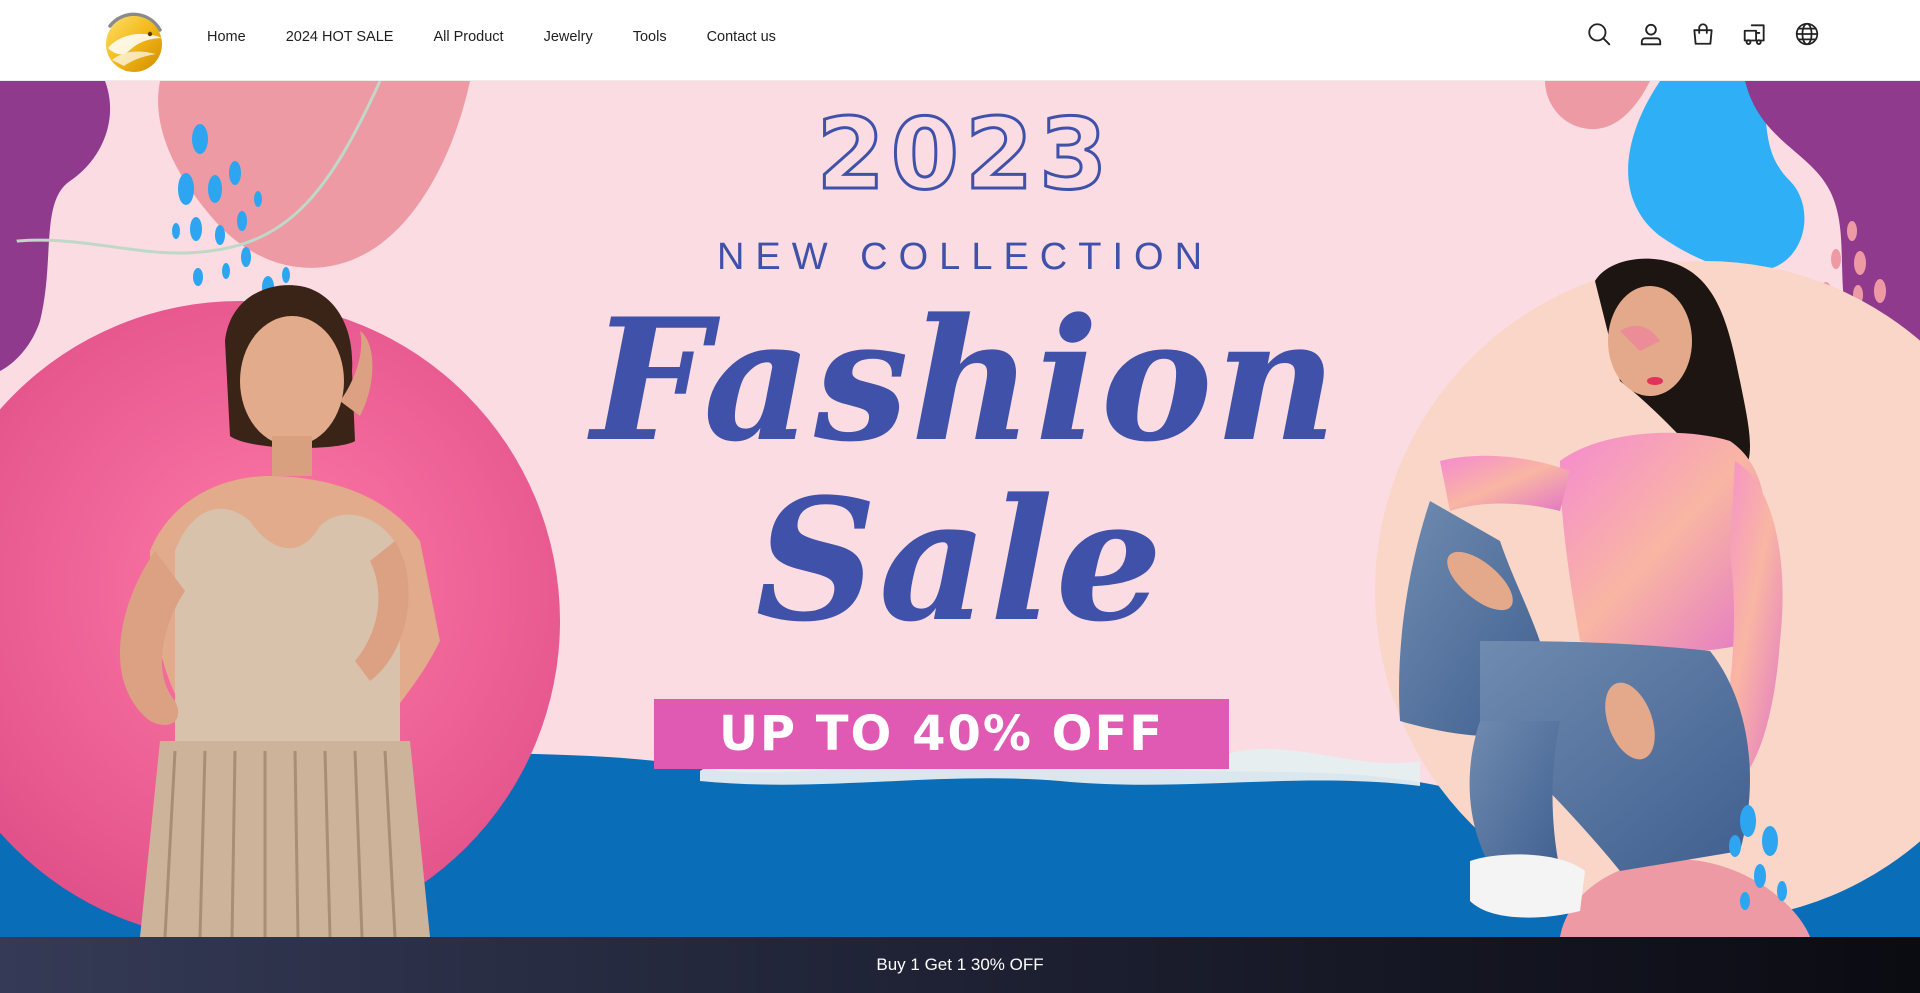  I want to click on hero-offer-badge: UP TO 40% OFF, so click(941, 734).